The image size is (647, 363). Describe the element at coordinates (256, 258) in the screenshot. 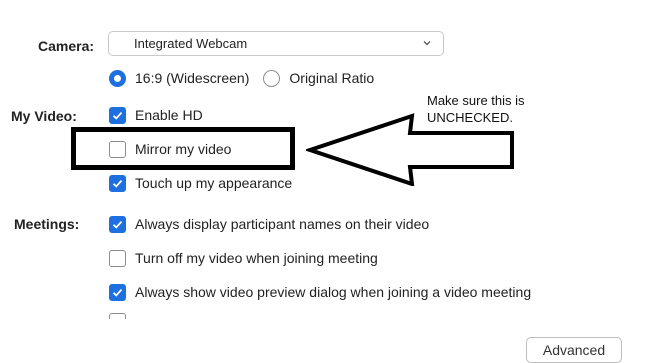

I see `turn-off-video-label: Turn off my video when joining meeting` at that location.